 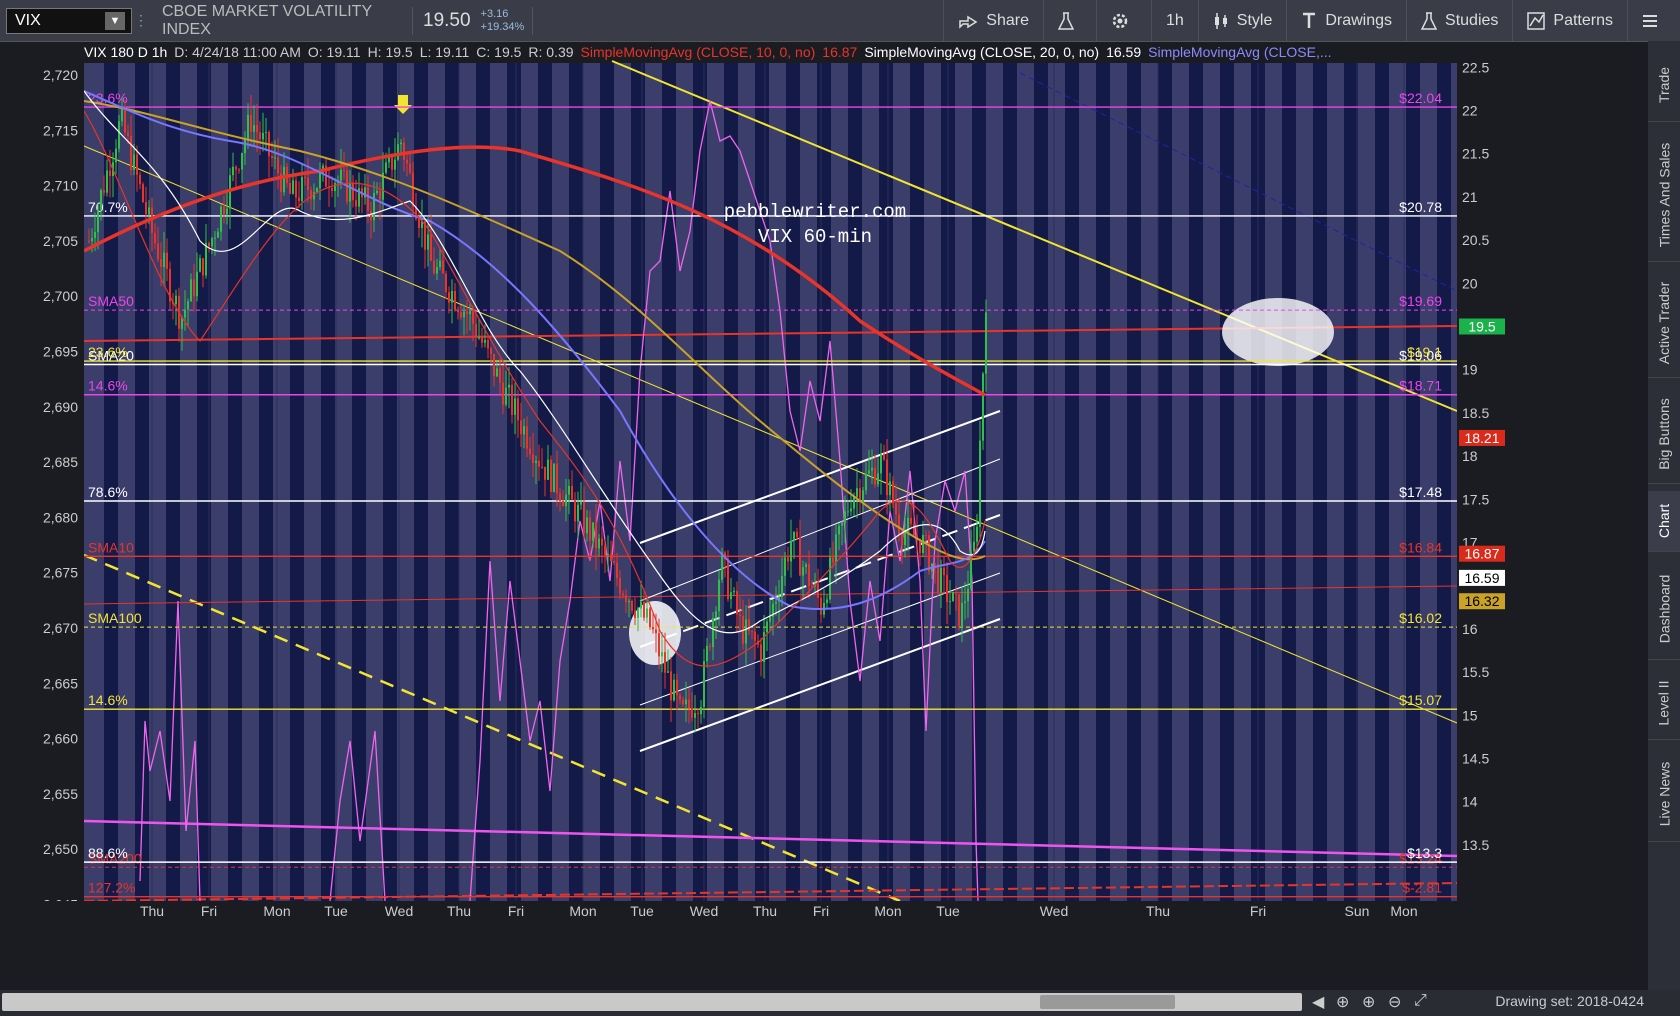 I want to click on style-button: Style, so click(x=1242, y=20).